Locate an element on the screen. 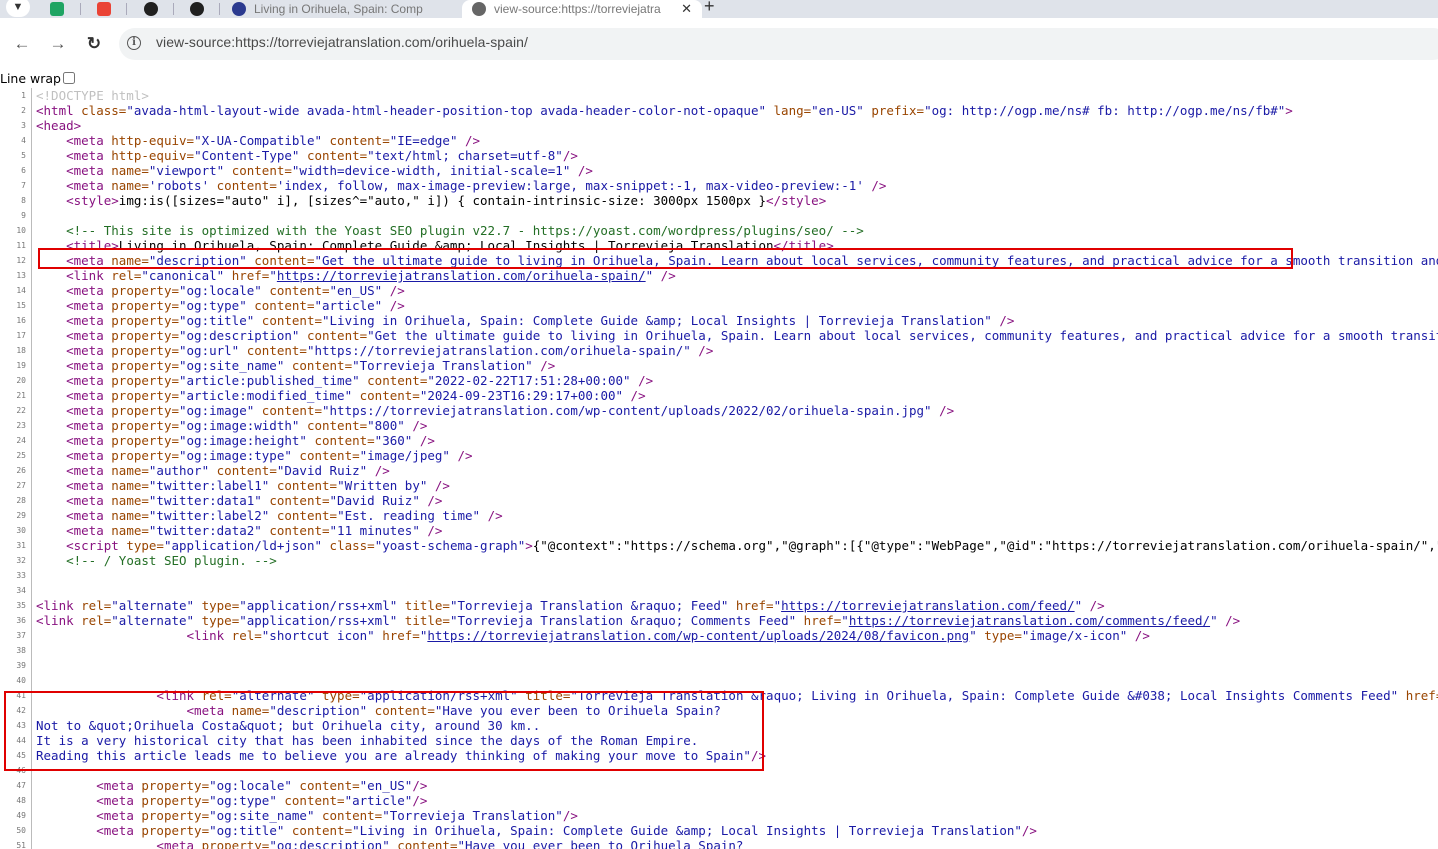 Image resolution: width=1438 pixels, height=849 pixels. attribute-value-token: "2022-02-22T17:51:28+00:00" is located at coordinates (529, 380).